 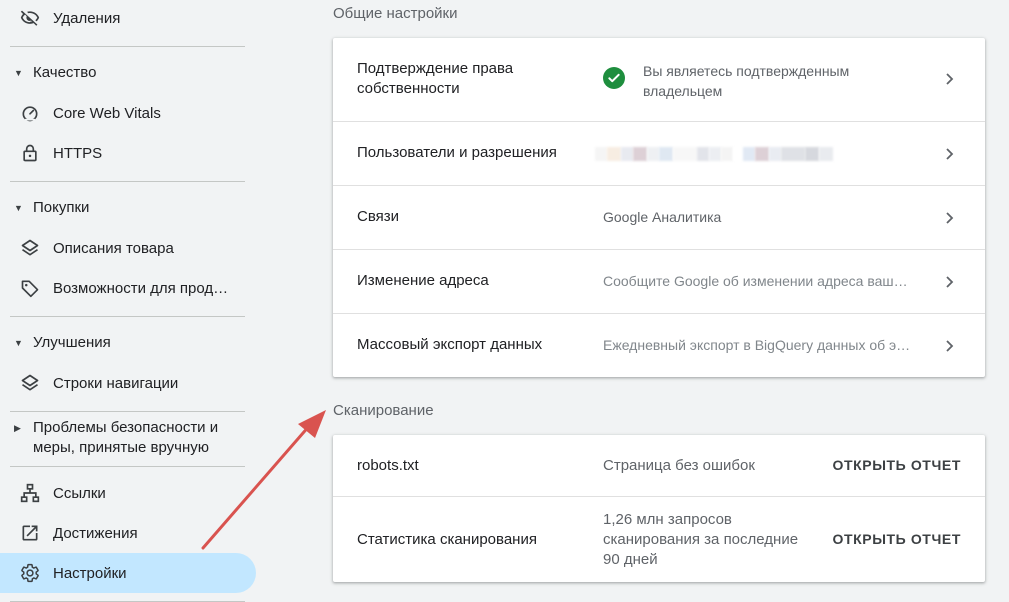 I want to click on annotation-arrow, so click(x=263, y=480).